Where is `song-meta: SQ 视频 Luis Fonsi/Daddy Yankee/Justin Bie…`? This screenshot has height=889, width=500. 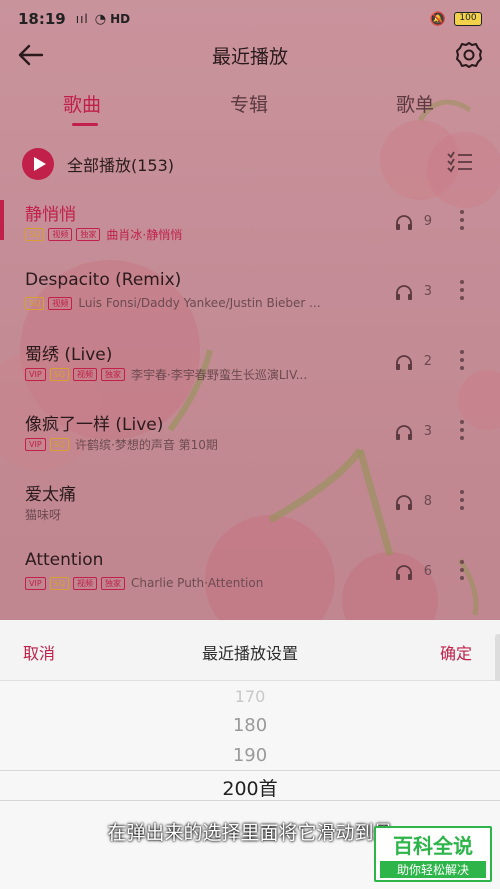
song-meta: SQ 视频 Luis Fonsi/Daddy Yankee/Justin Bie… is located at coordinates (173, 303).